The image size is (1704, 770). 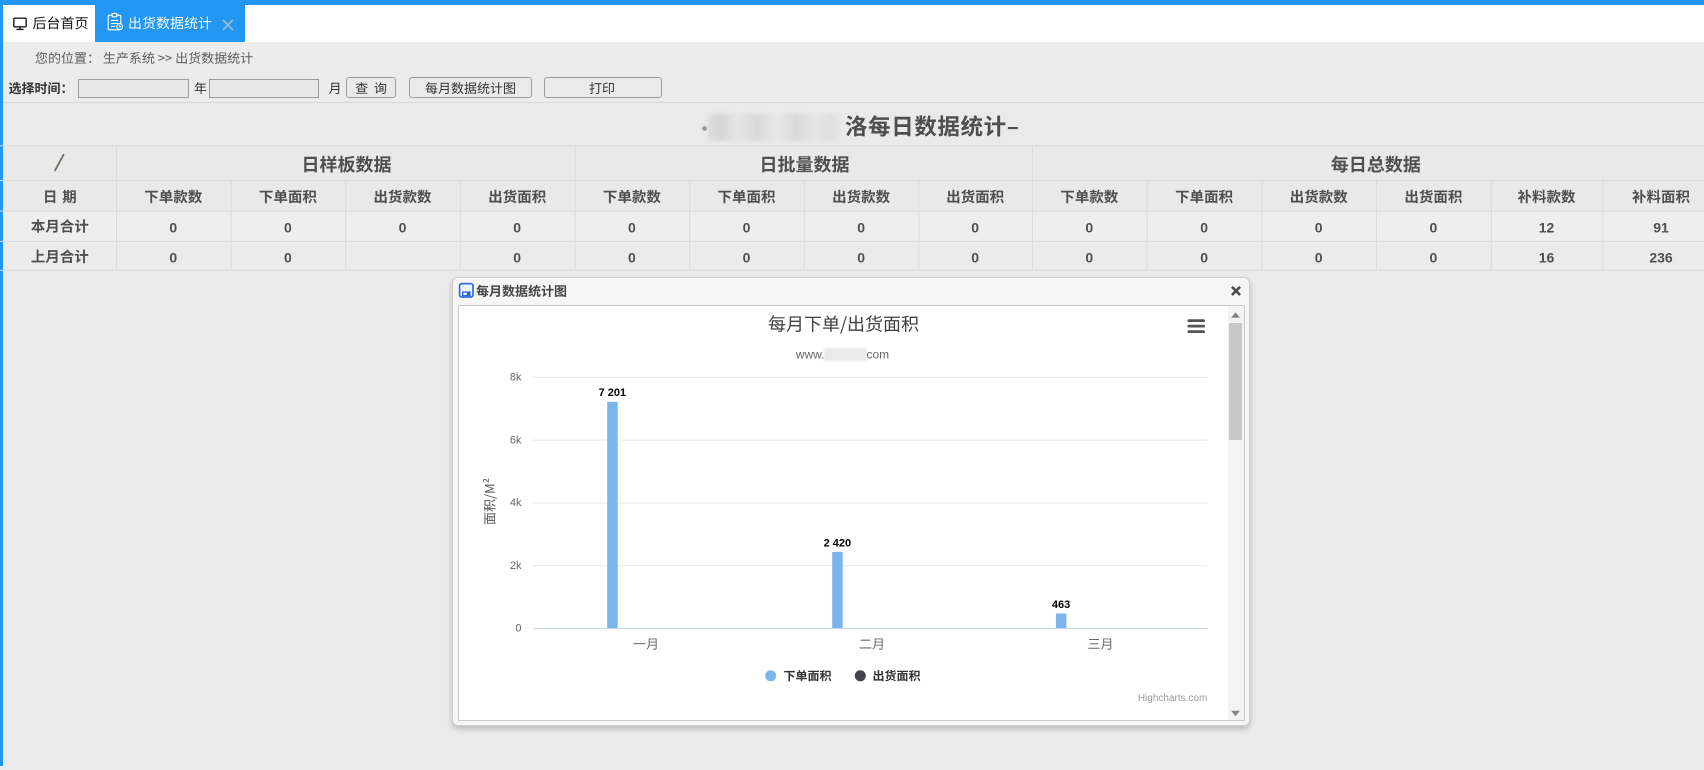 What do you see at coordinates (1172, 698) in the screenshot?
I see `svg-text: Highcharts.com` at bounding box center [1172, 698].